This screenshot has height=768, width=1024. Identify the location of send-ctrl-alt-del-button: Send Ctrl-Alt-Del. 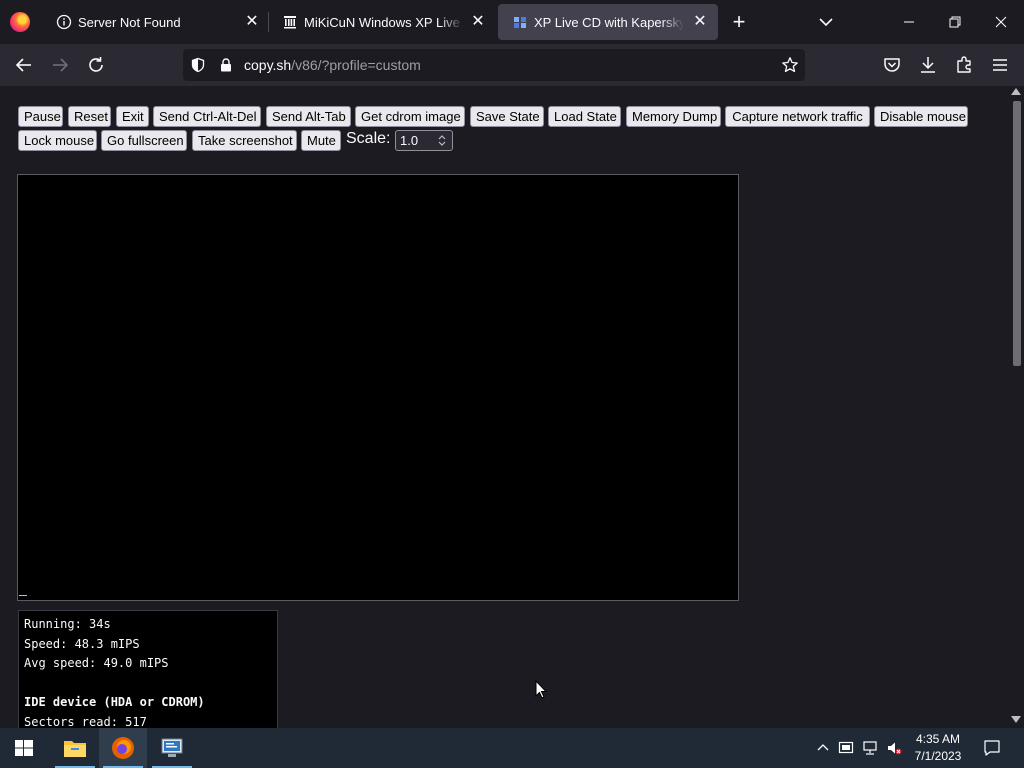
(207, 116).